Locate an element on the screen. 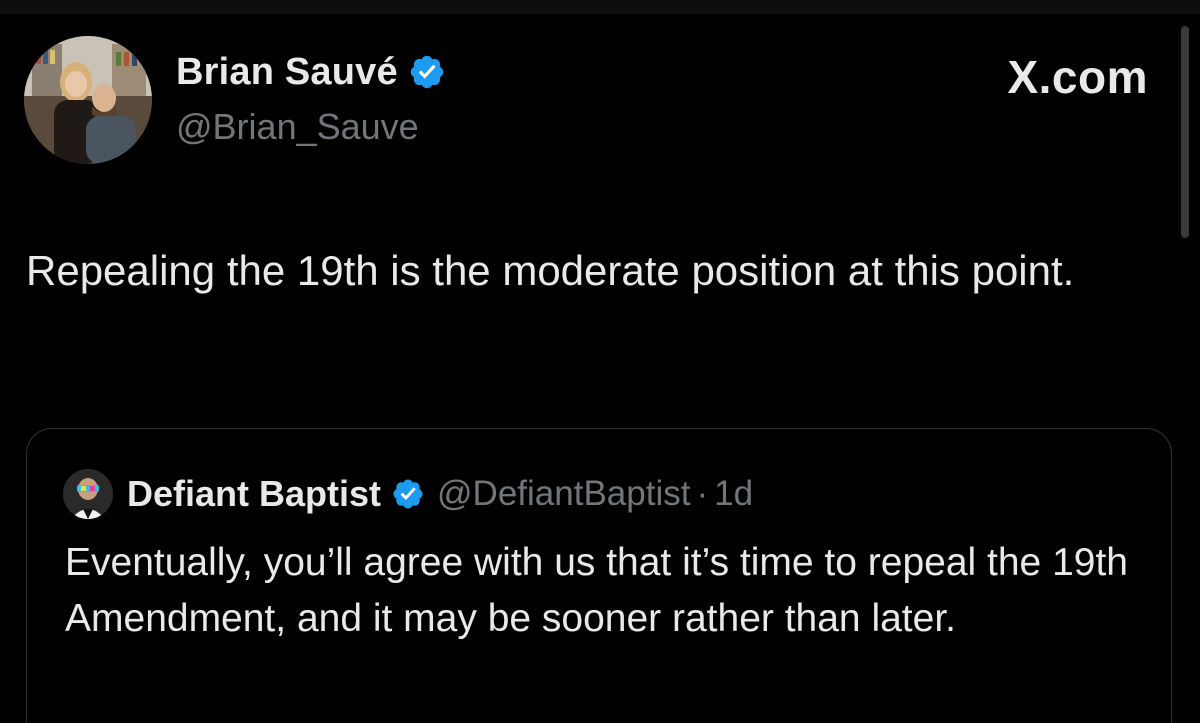 This screenshot has height=723, width=1200. top-status-strip is located at coordinates (600, 7).